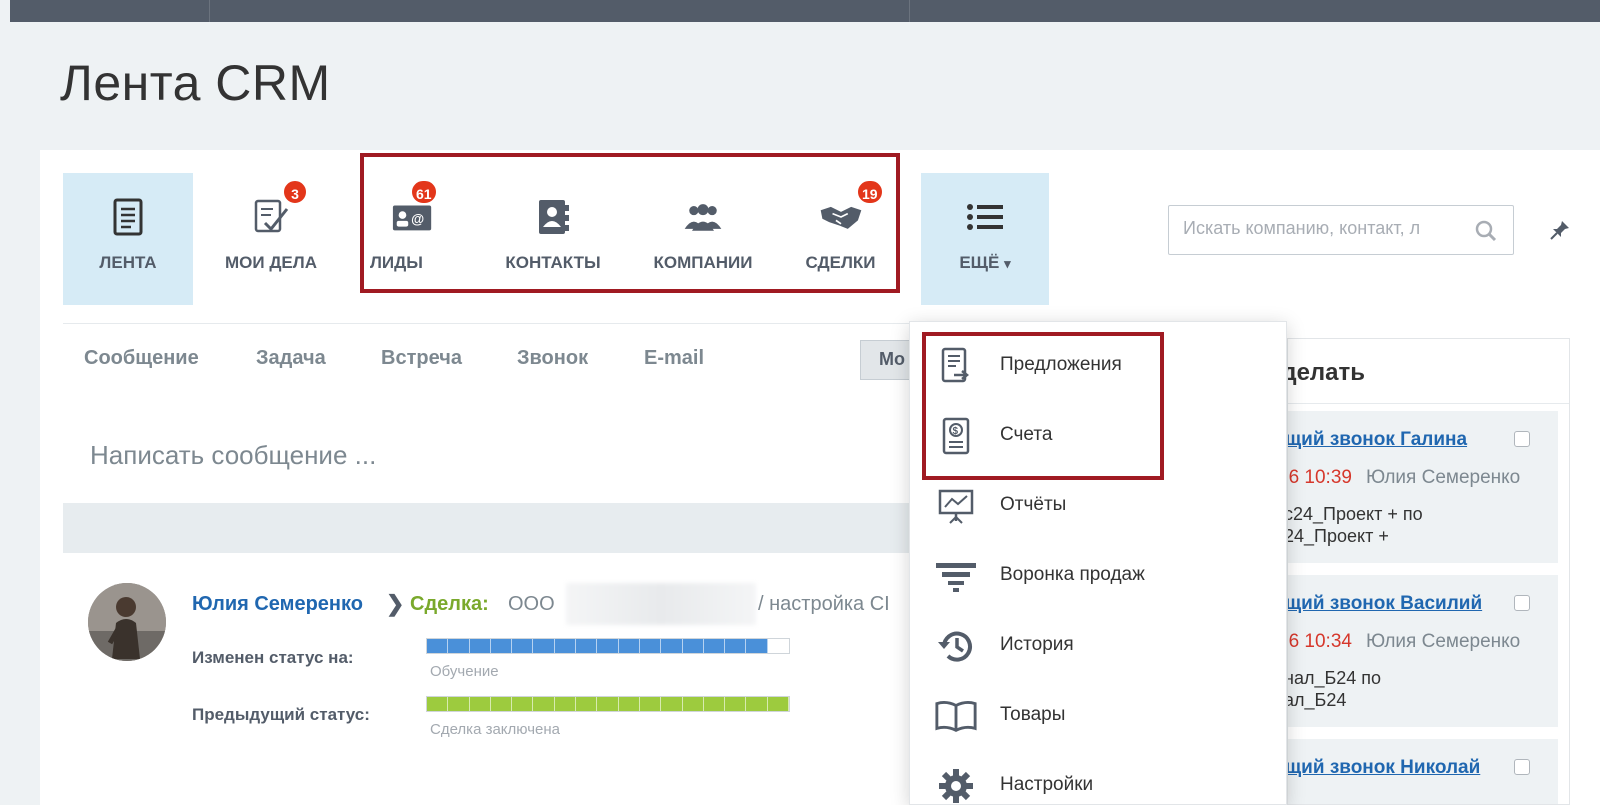 This screenshot has width=1600, height=805. What do you see at coordinates (141, 358) in the screenshot?
I see `composer-tab-message: Сообщение` at bounding box center [141, 358].